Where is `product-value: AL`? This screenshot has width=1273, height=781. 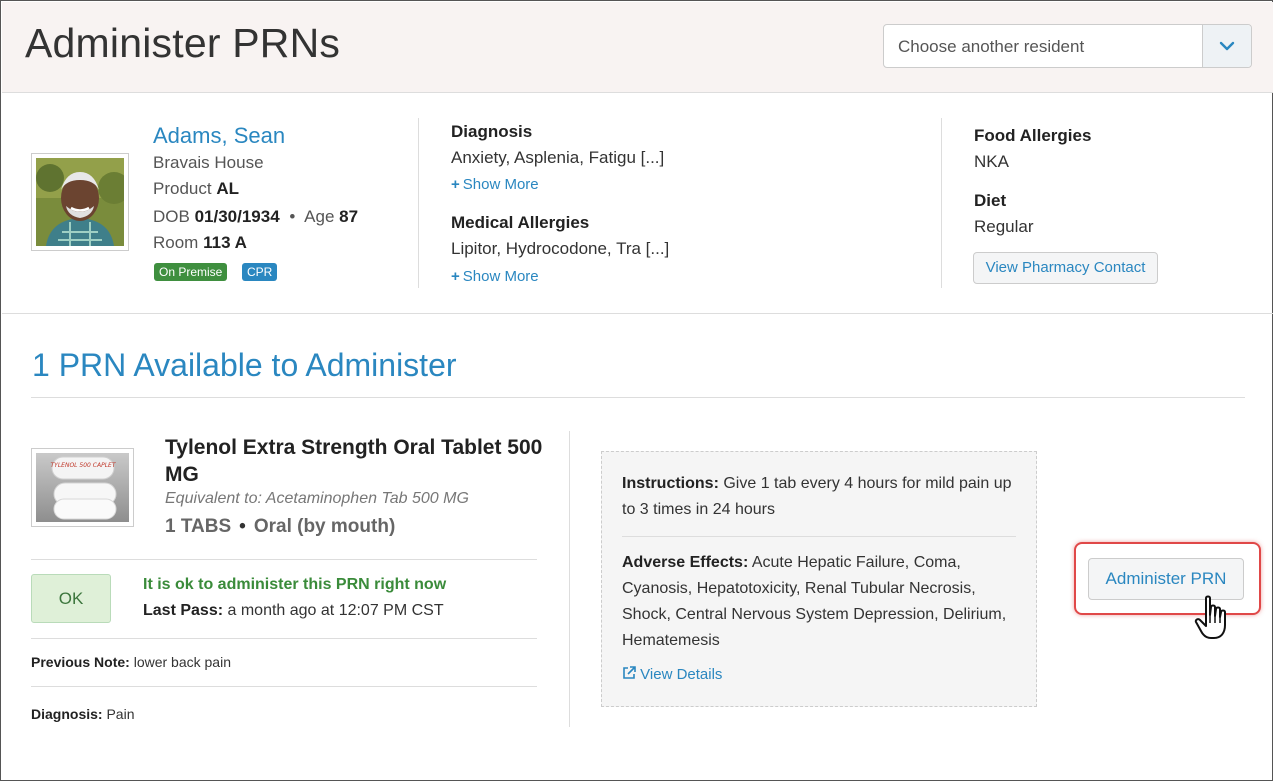 product-value: AL is located at coordinates (227, 188).